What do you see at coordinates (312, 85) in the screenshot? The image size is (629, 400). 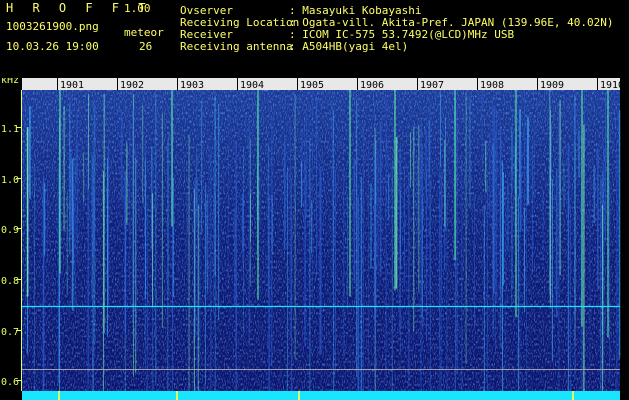 I see `x-tick-label: 1905` at bounding box center [312, 85].